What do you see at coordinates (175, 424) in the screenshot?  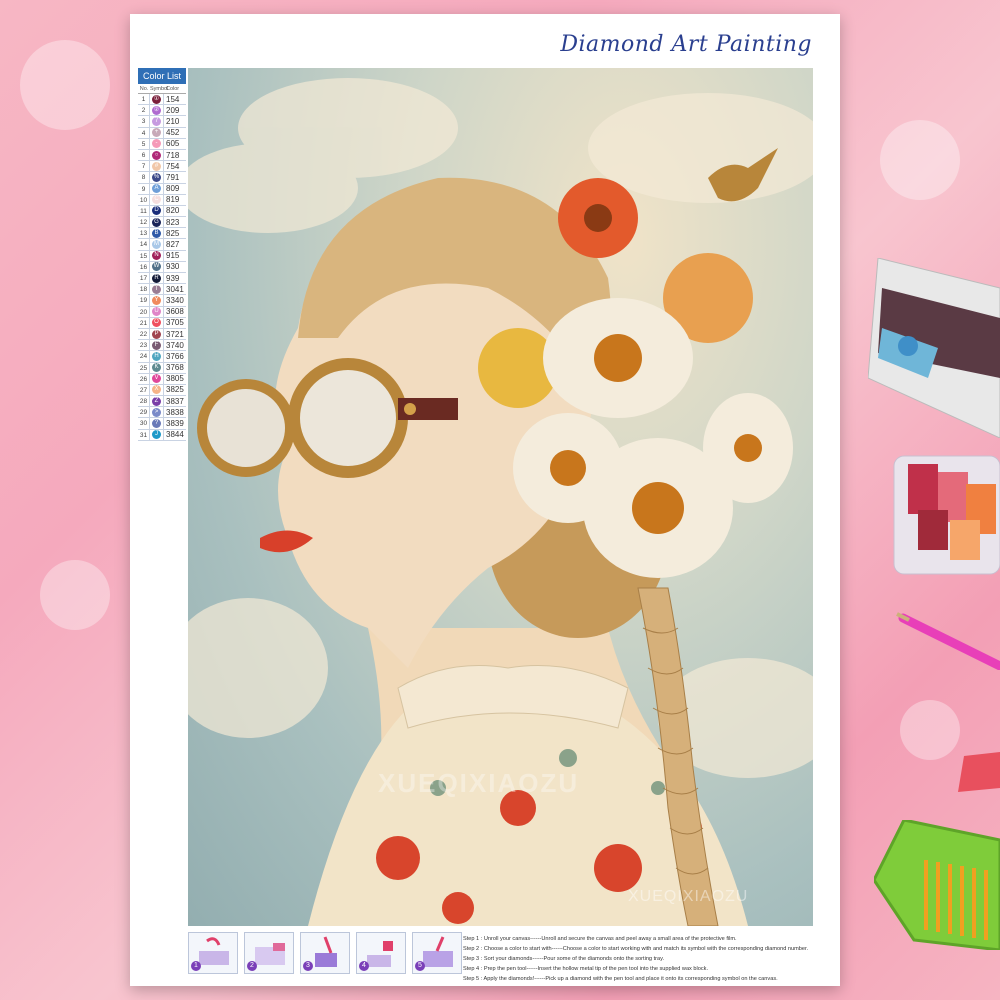 I see `color-code: 3839` at bounding box center [175, 424].